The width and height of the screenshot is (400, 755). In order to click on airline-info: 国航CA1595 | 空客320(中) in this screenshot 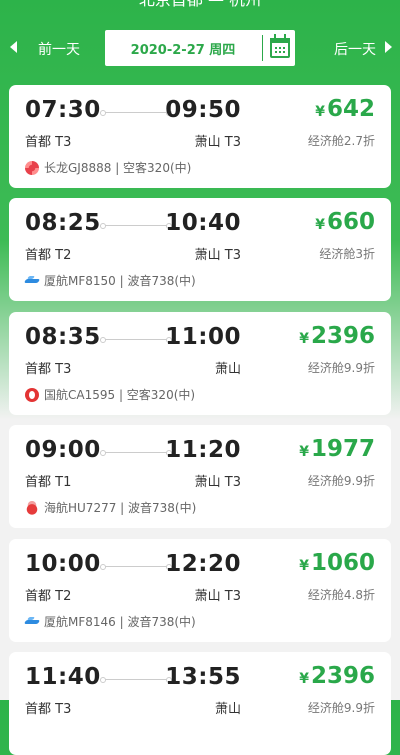, I will do `click(110, 394)`.